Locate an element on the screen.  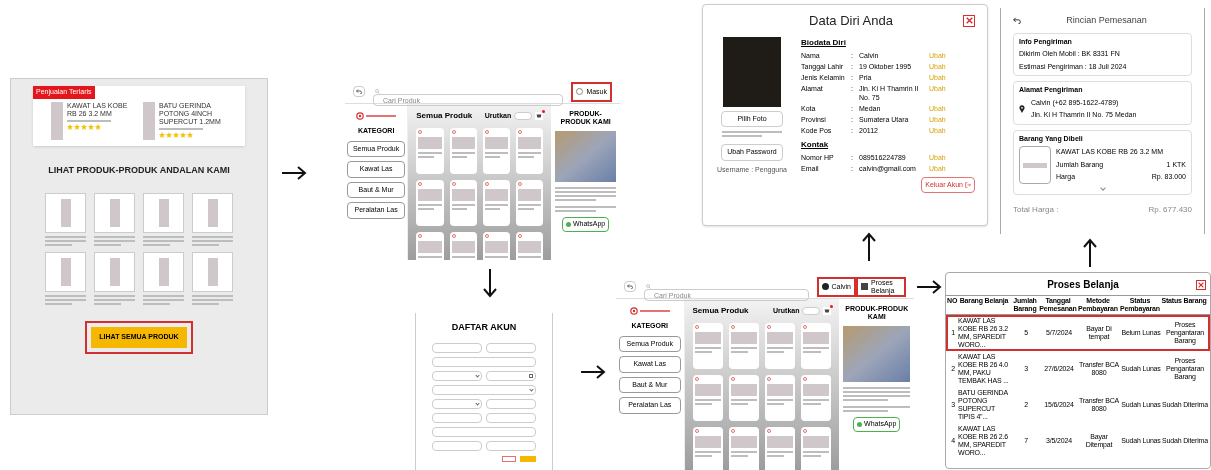
products-collage-placeholder is located at coordinates (876, 354).